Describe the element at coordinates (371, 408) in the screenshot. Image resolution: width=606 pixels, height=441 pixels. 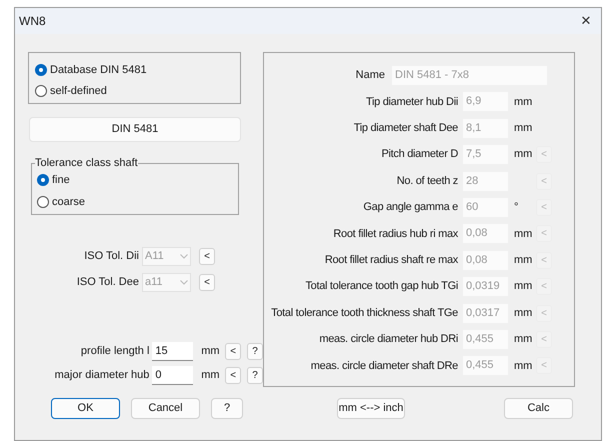
I see `dialog-button: mm <--> inch` at that location.